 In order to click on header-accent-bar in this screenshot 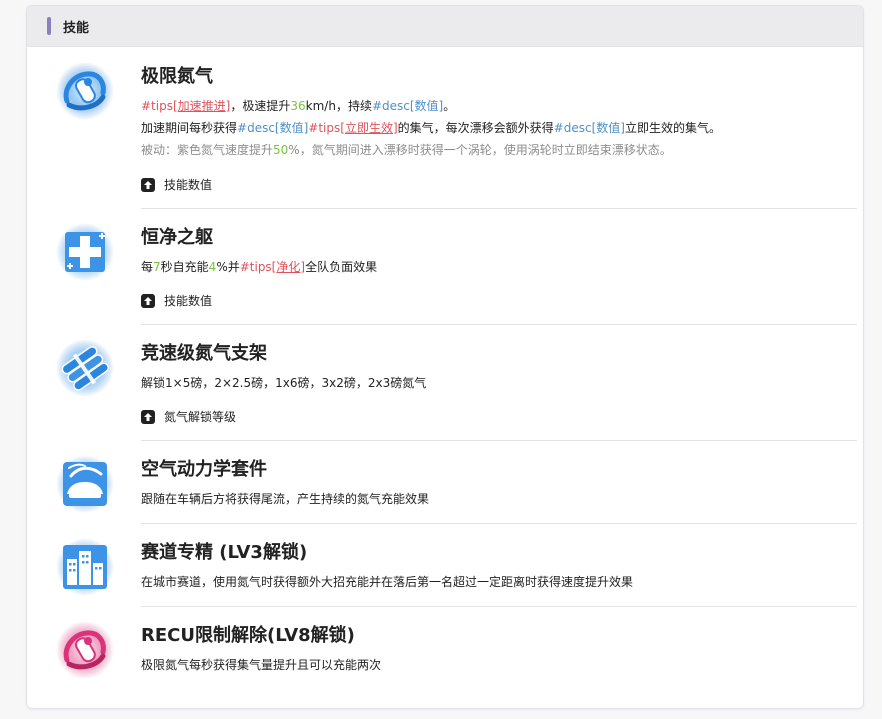, I will do `click(49, 26)`.